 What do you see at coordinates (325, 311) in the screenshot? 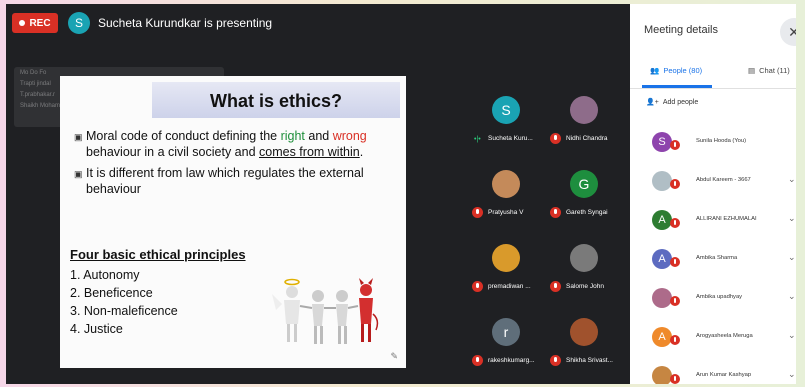
I see `angel-devil-figures-image` at bounding box center [325, 311].